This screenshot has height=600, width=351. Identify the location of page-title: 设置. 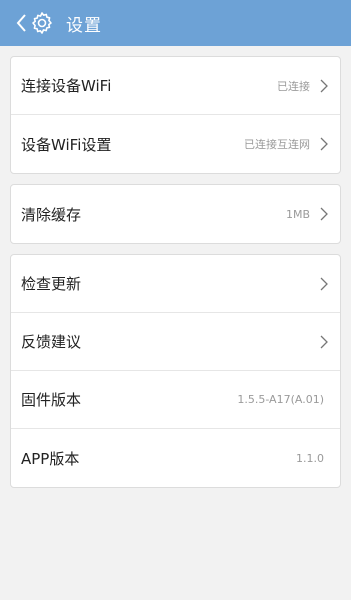
(84, 25).